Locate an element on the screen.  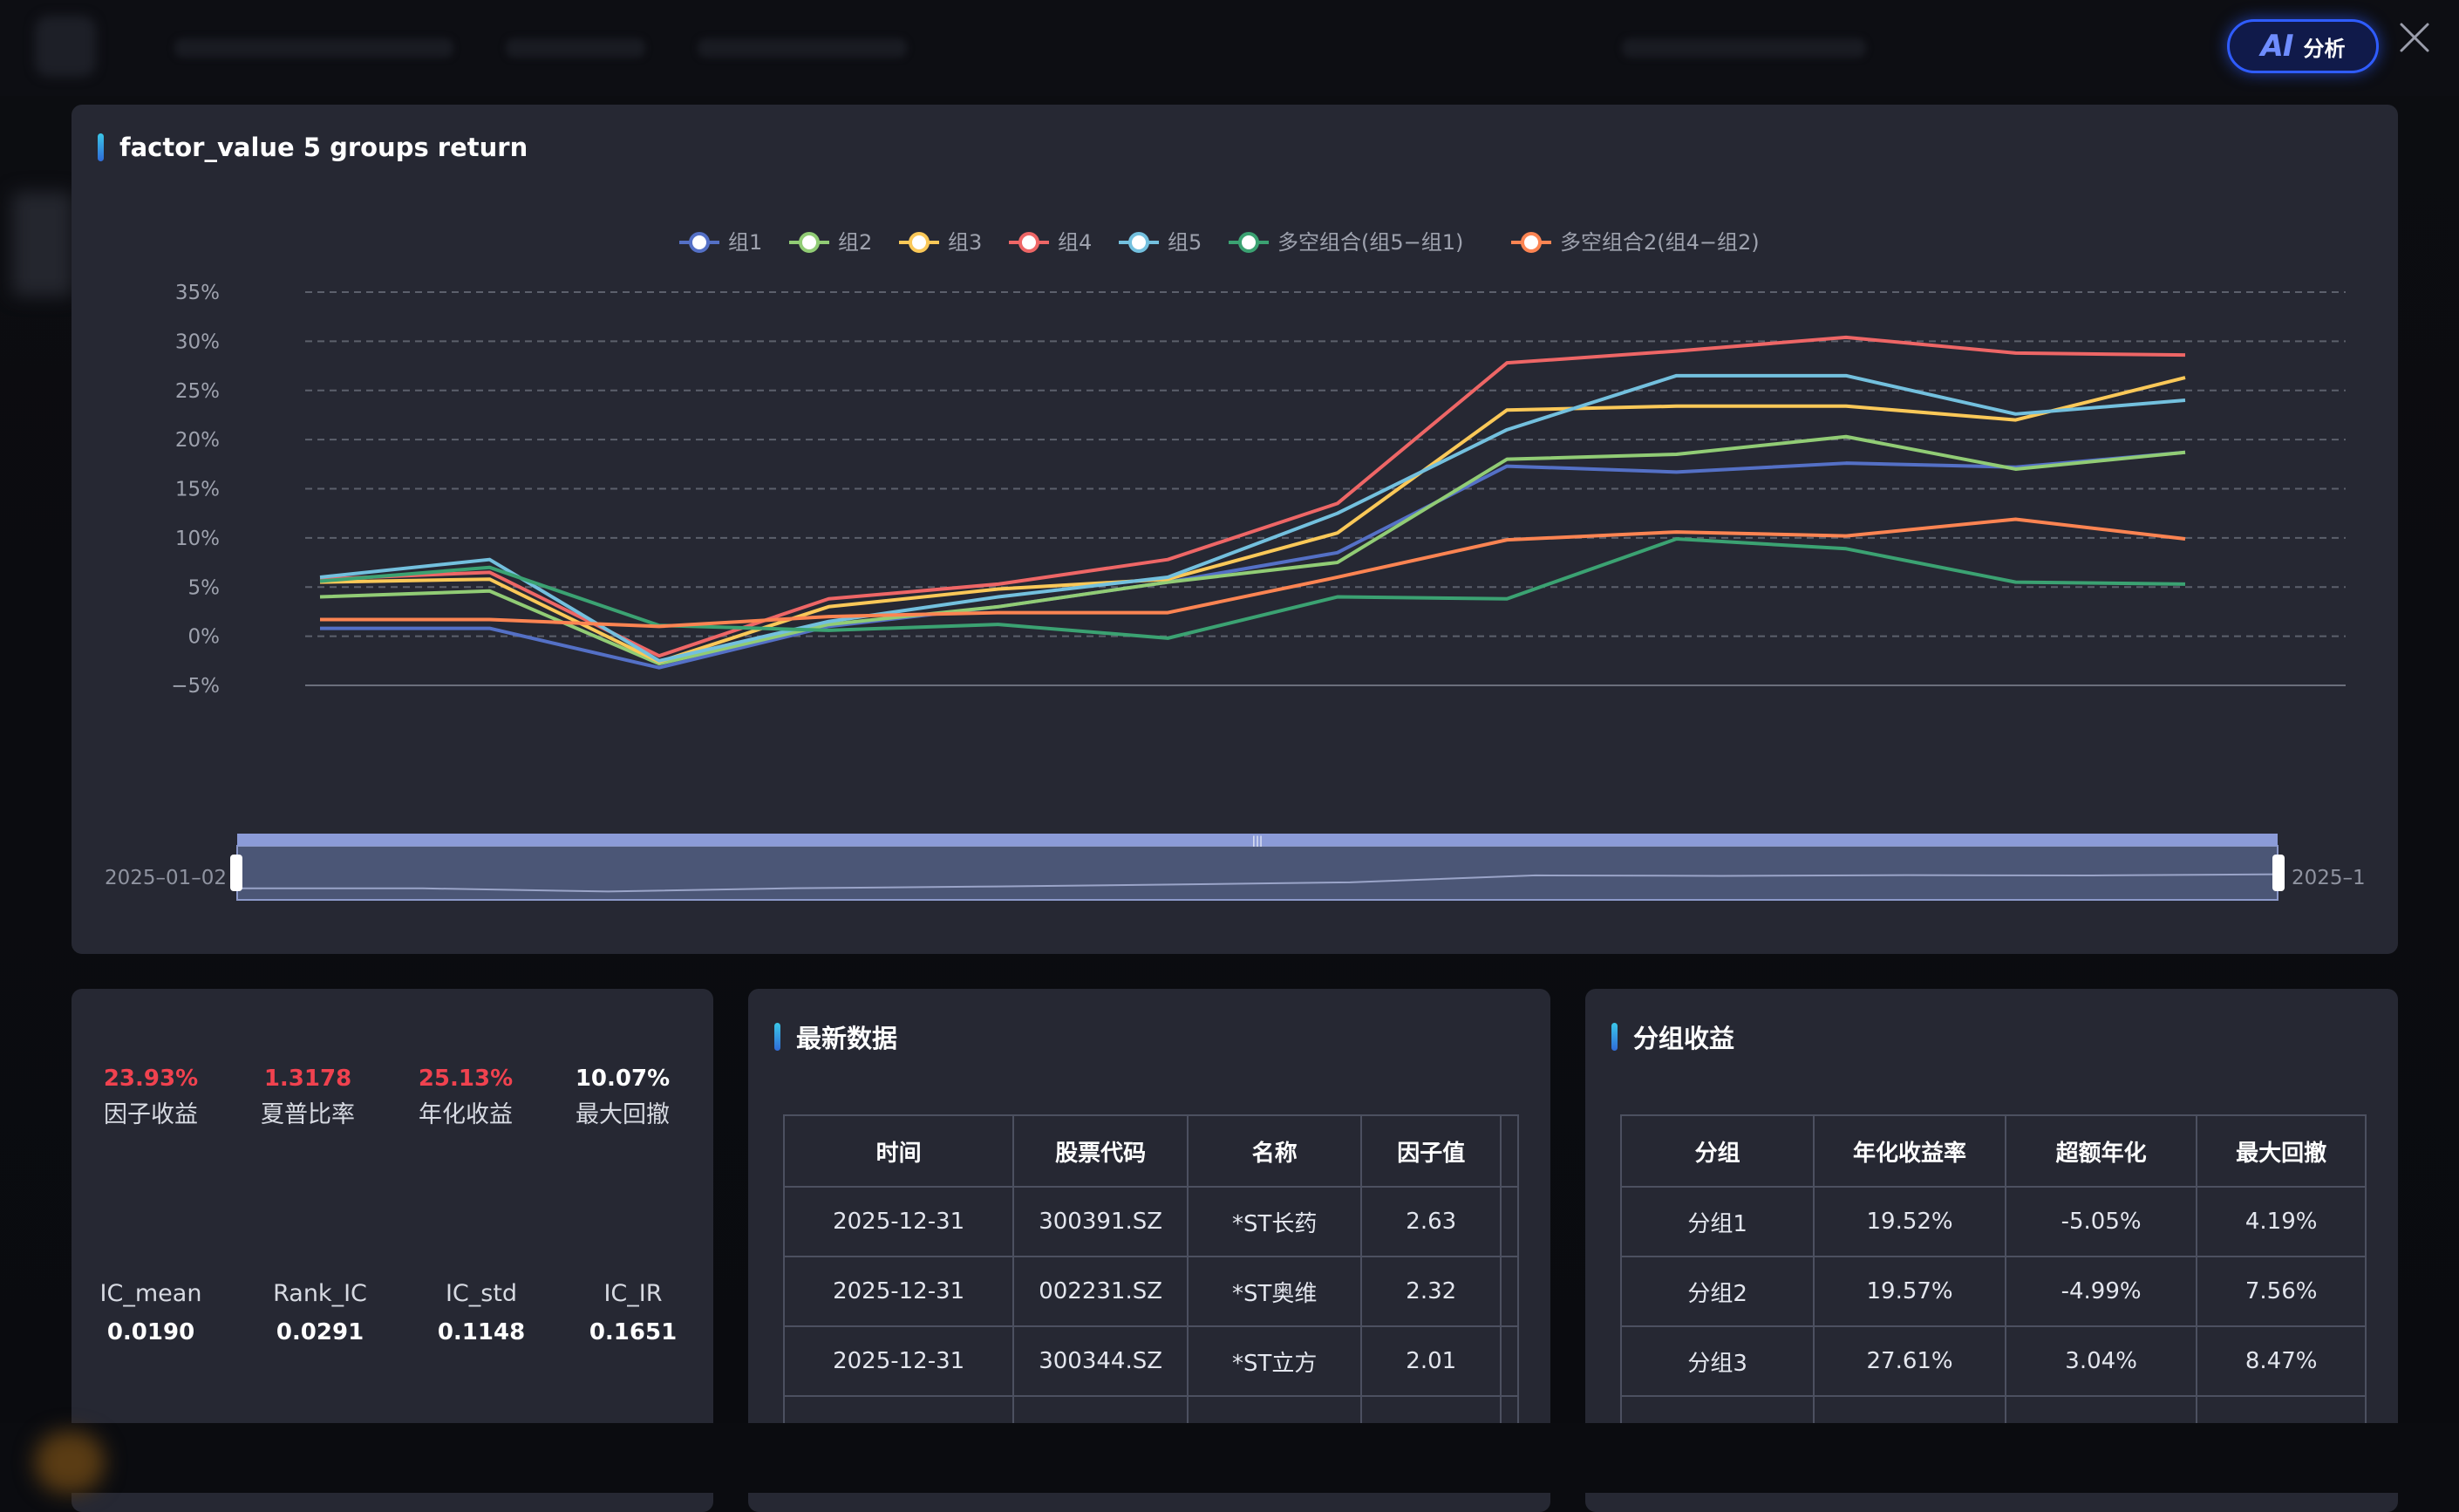
legend-label: 组4 is located at coordinates (1075, 242).